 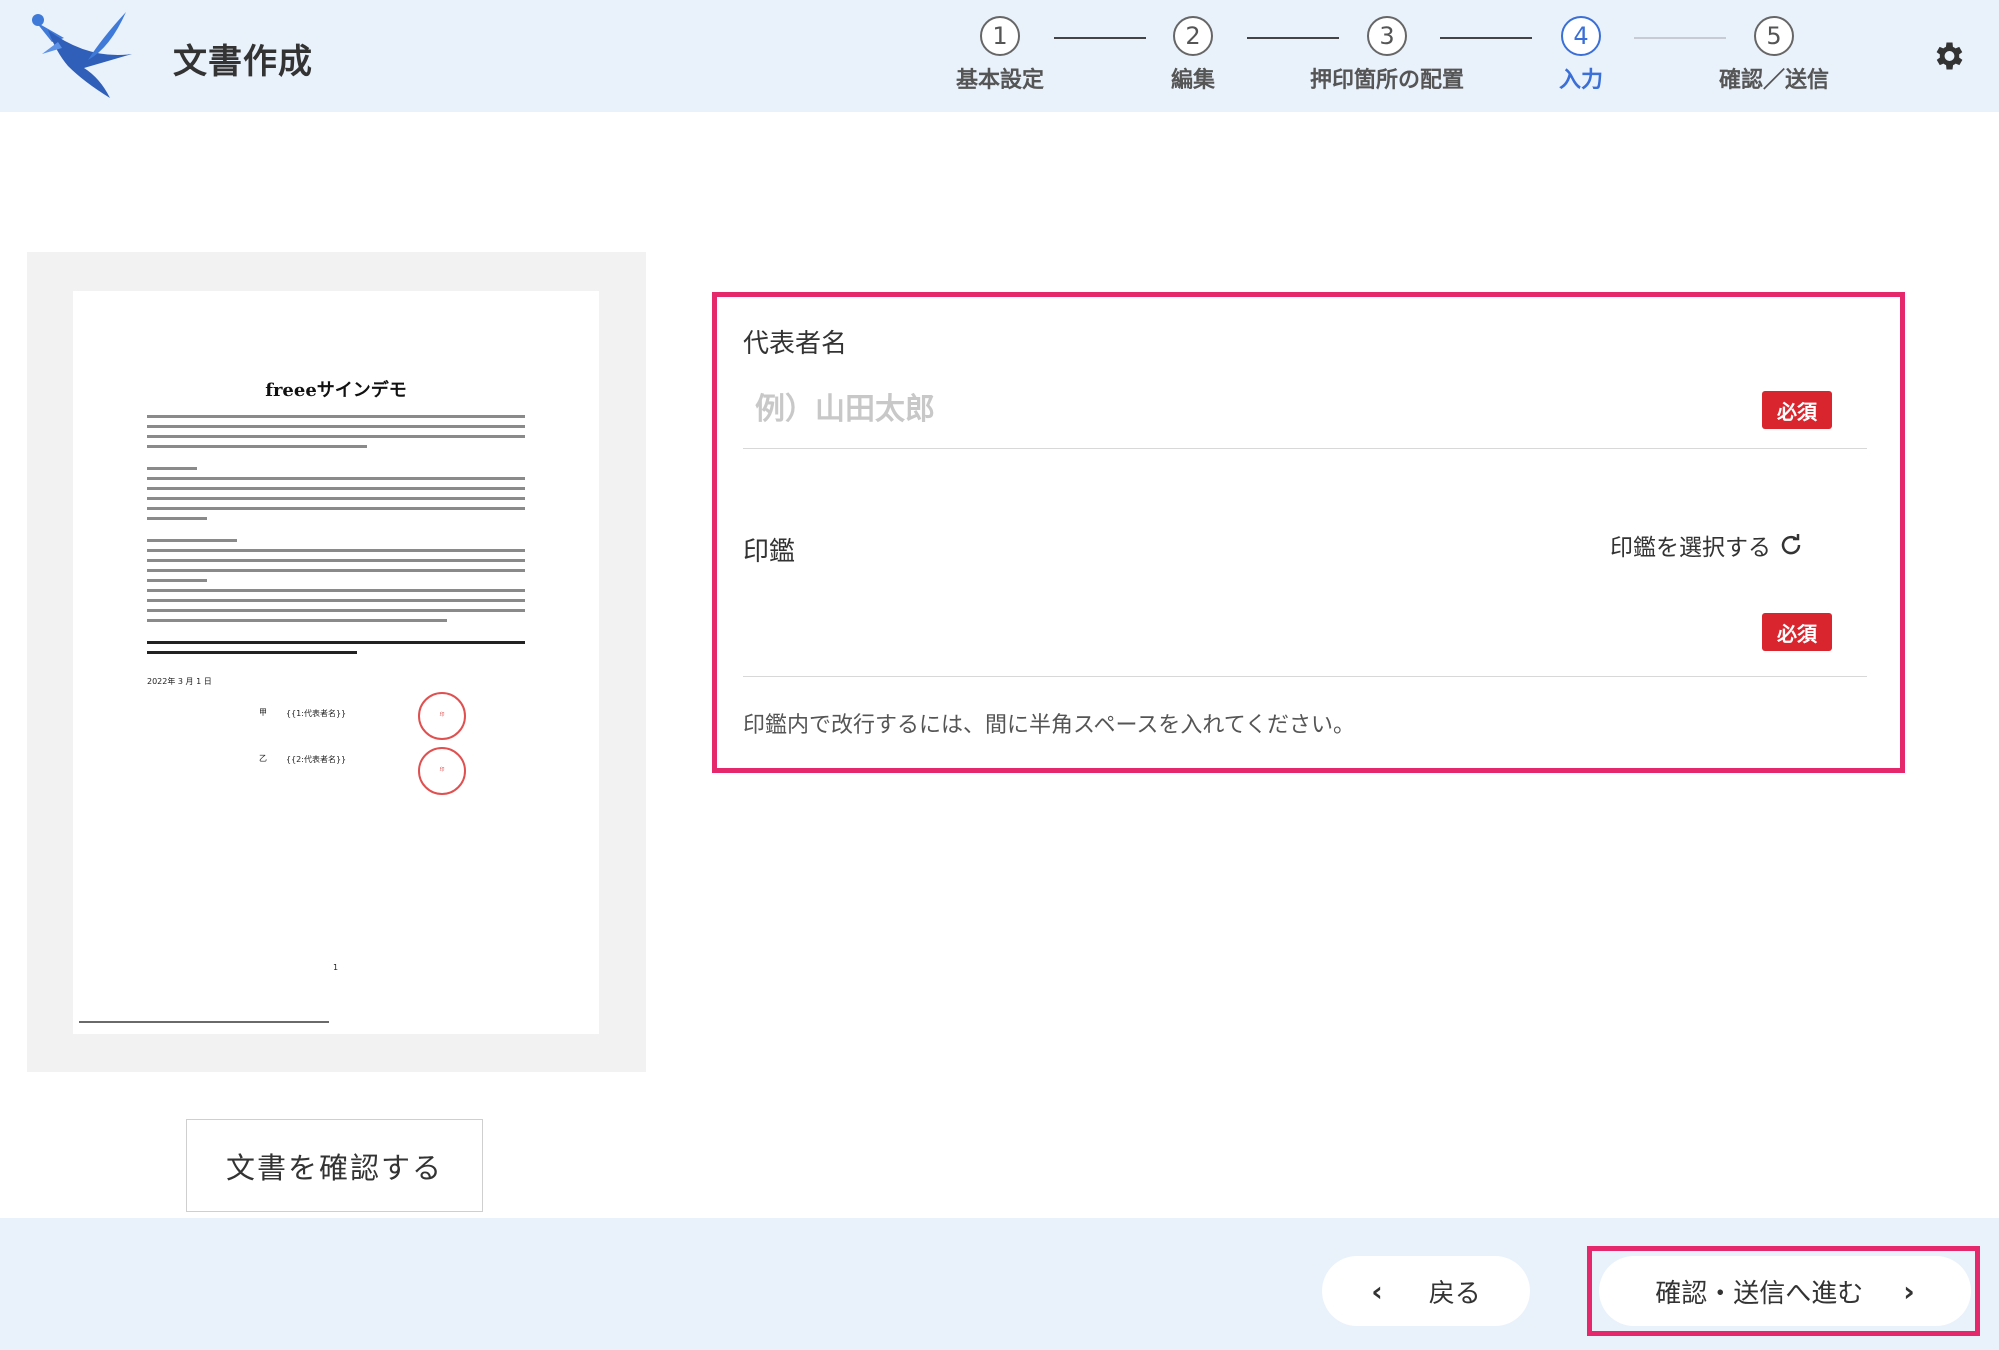 What do you see at coordinates (1386, 80) in the screenshot?
I see `step-label: 押印箇所の配置` at bounding box center [1386, 80].